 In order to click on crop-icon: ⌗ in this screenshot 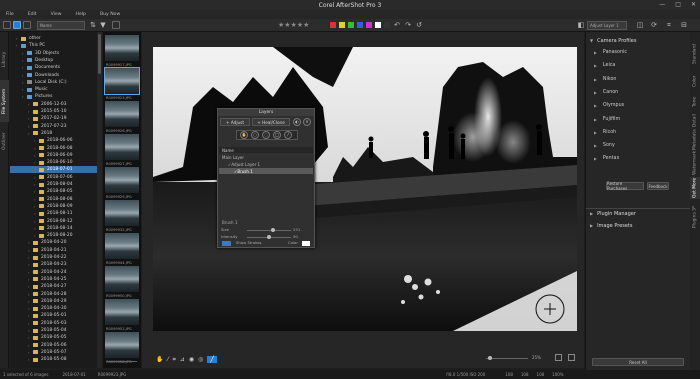, I will do `click(669, 25)`.